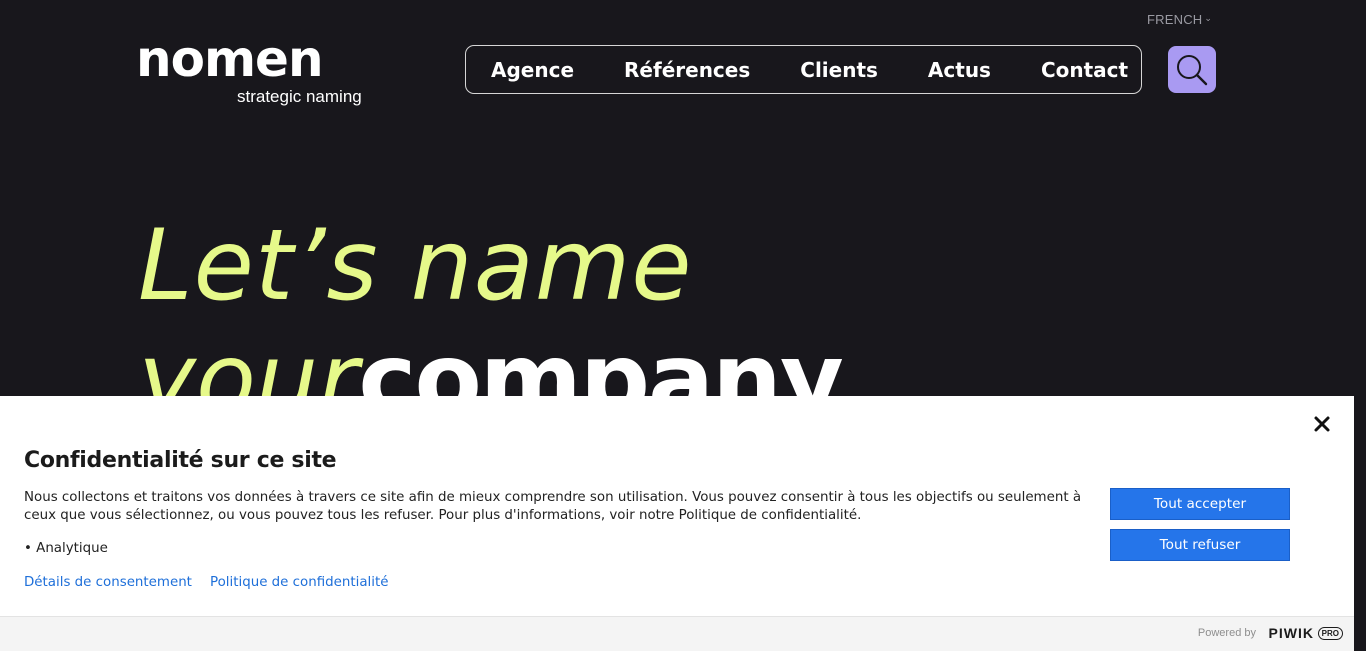 The height and width of the screenshot is (651, 1366). I want to click on search-icon, so click(1192, 69).